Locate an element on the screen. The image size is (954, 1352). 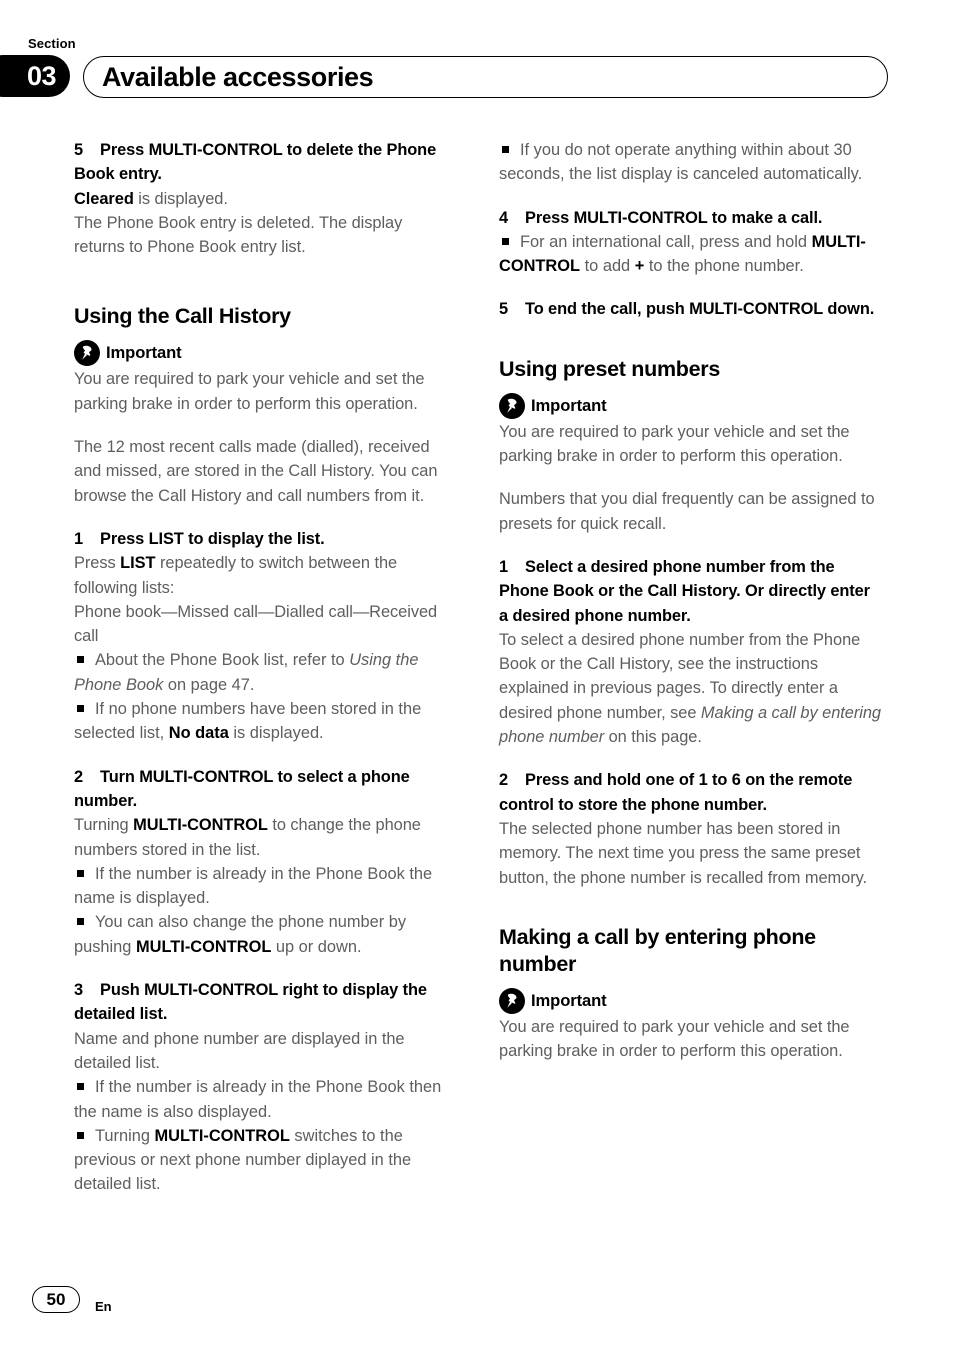
bullet-mid: to add is located at coordinates (607, 266).